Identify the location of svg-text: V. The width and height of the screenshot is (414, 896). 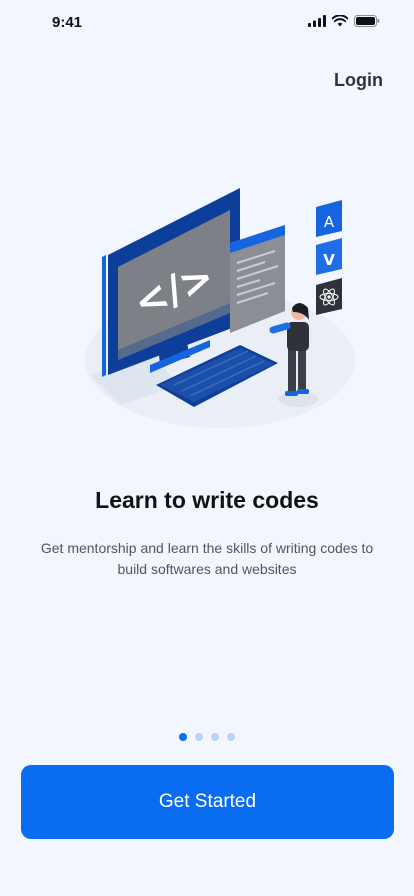
(329, 260).